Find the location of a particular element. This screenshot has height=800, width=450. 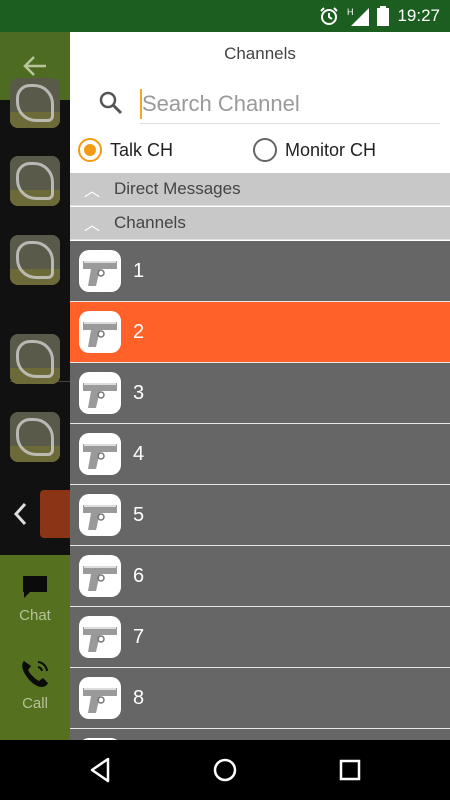

channel-row: 6 is located at coordinates (260, 576).